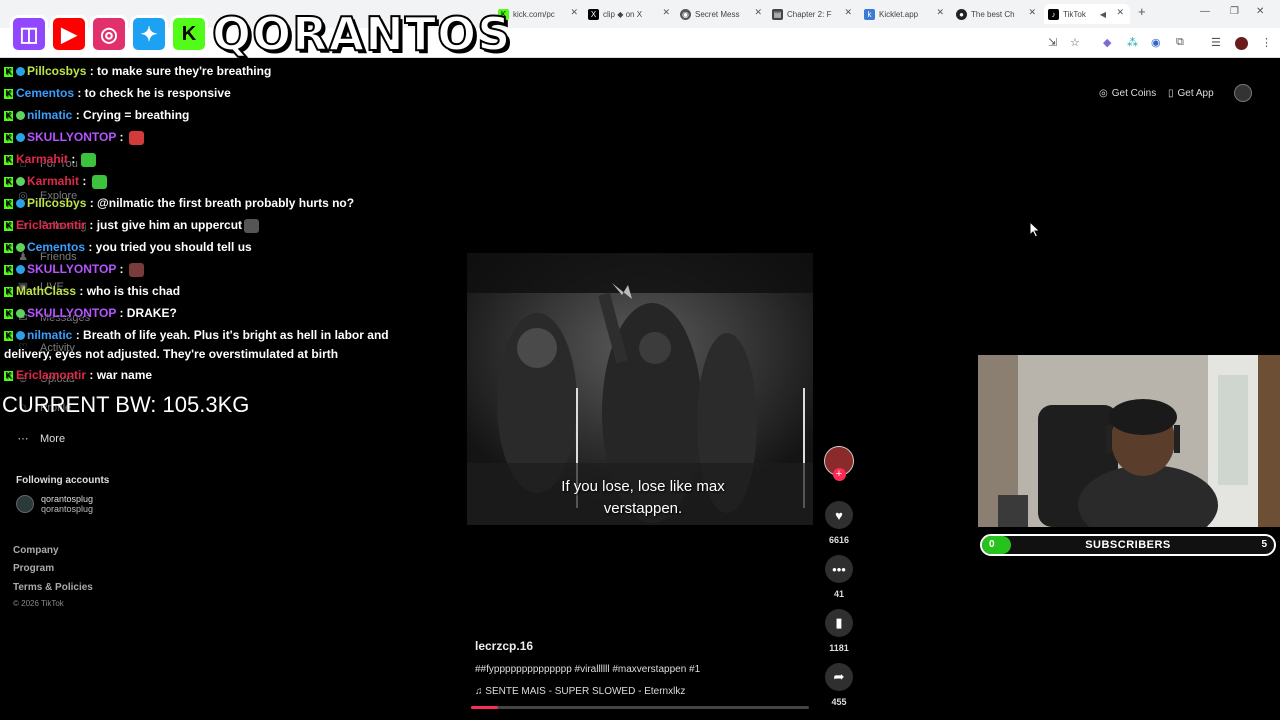 The width and height of the screenshot is (1280, 720). Describe the element at coordinates (1234, 11) in the screenshot. I see `restore-icon: ❐` at that location.